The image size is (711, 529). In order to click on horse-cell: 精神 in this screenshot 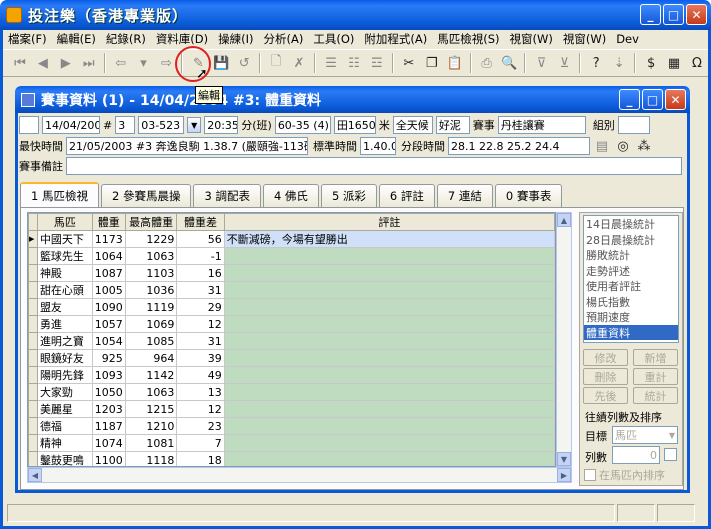, I will do `click(64, 443)`.